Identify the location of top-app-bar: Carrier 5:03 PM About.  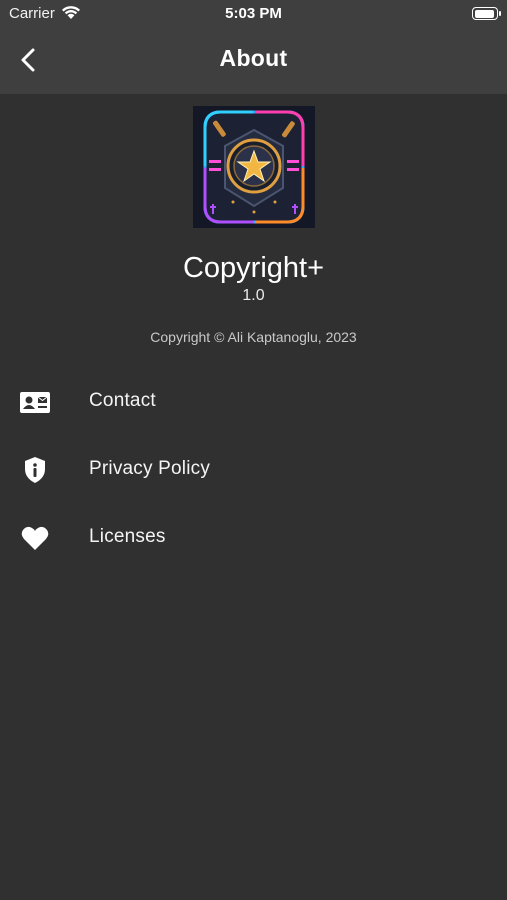
(253, 47).